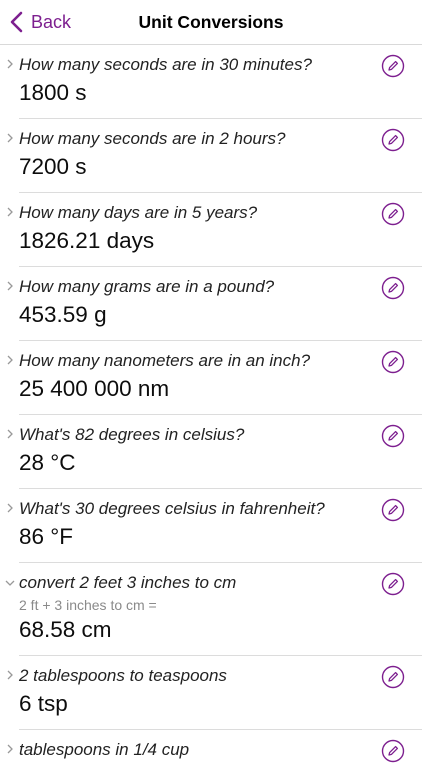  What do you see at coordinates (47, 462) in the screenshot?
I see `answer-text: 28 °C` at bounding box center [47, 462].